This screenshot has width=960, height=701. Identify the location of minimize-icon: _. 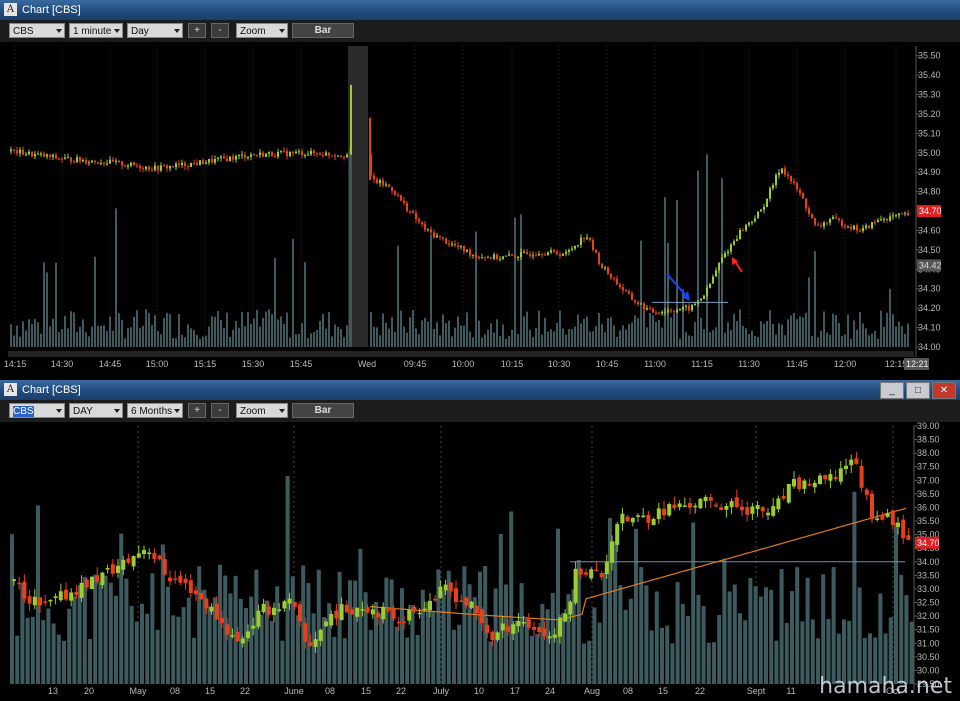
(892, 390).